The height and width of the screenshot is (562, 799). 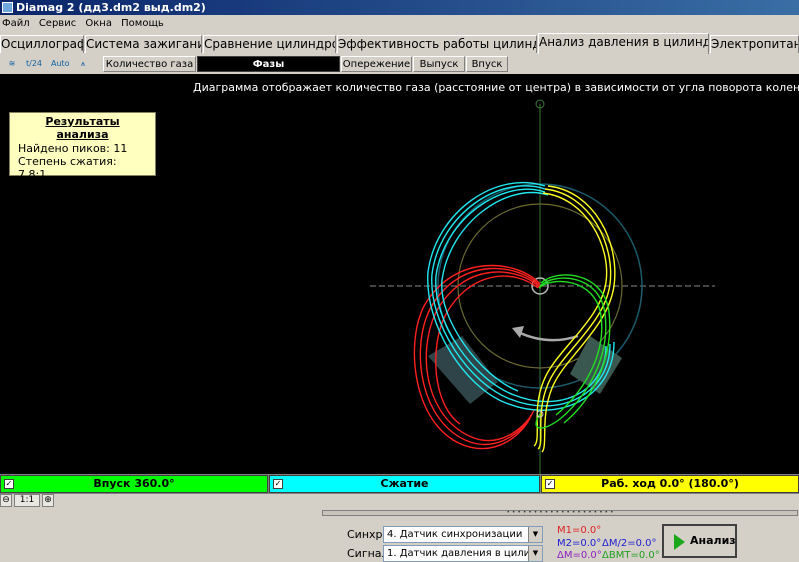 I want to click on power-curve, so click(x=574, y=319).